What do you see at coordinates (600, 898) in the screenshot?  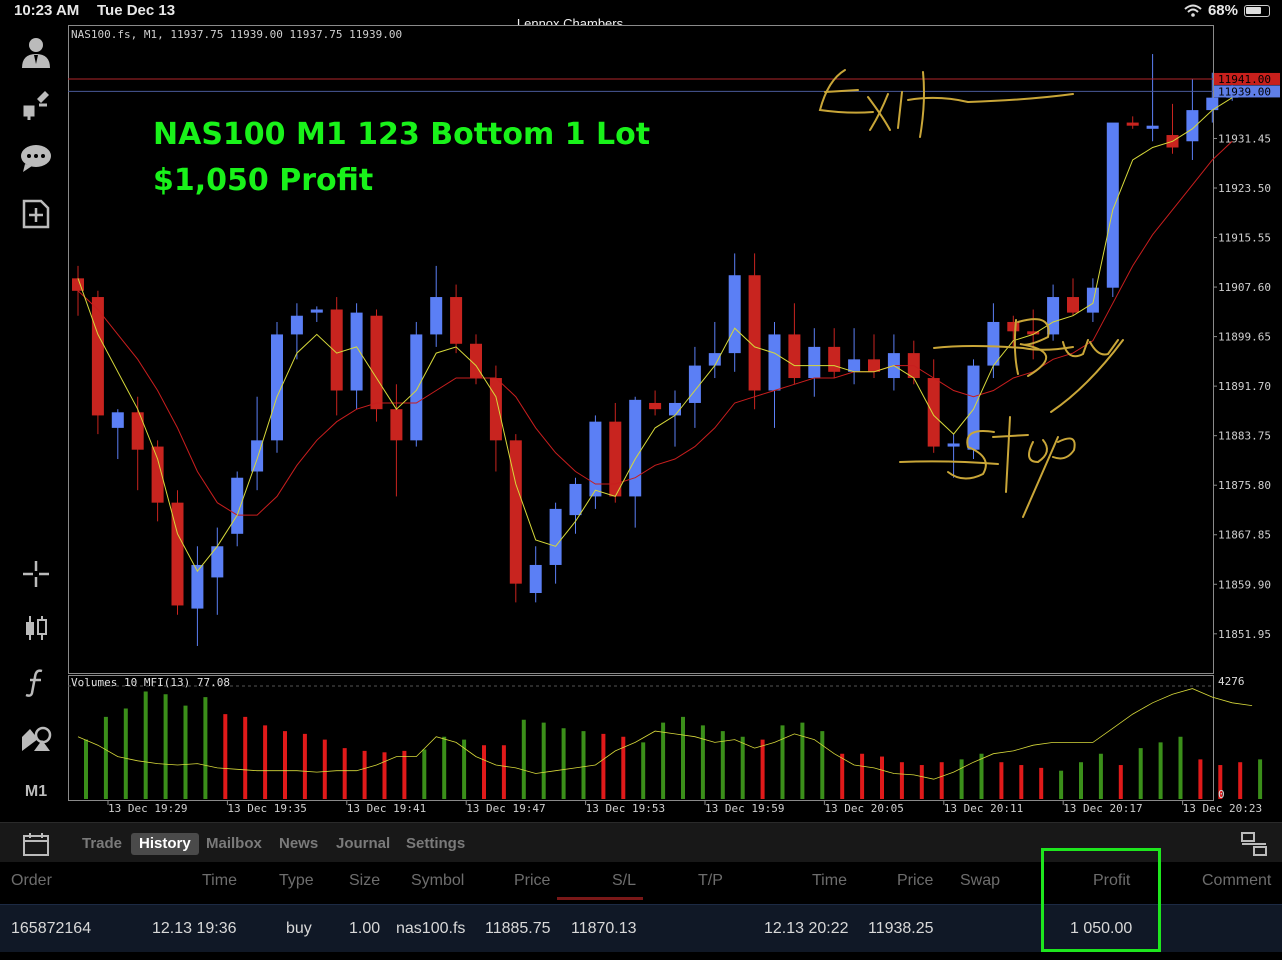 I see `sl-column-marker` at bounding box center [600, 898].